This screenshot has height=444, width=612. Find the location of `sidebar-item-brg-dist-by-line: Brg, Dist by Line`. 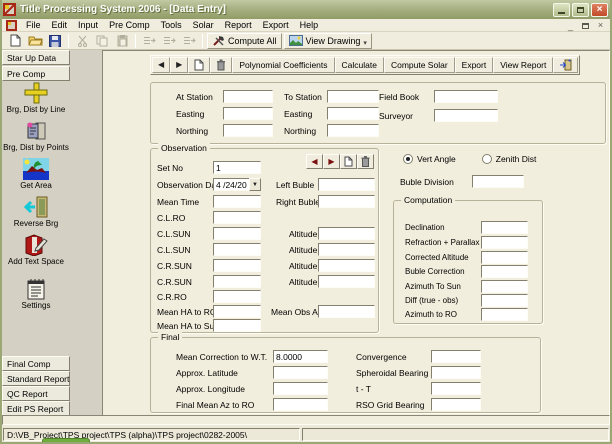

sidebar-item-brg-dist-by-line: Brg, Dist by Line is located at coordinates (36, 97).